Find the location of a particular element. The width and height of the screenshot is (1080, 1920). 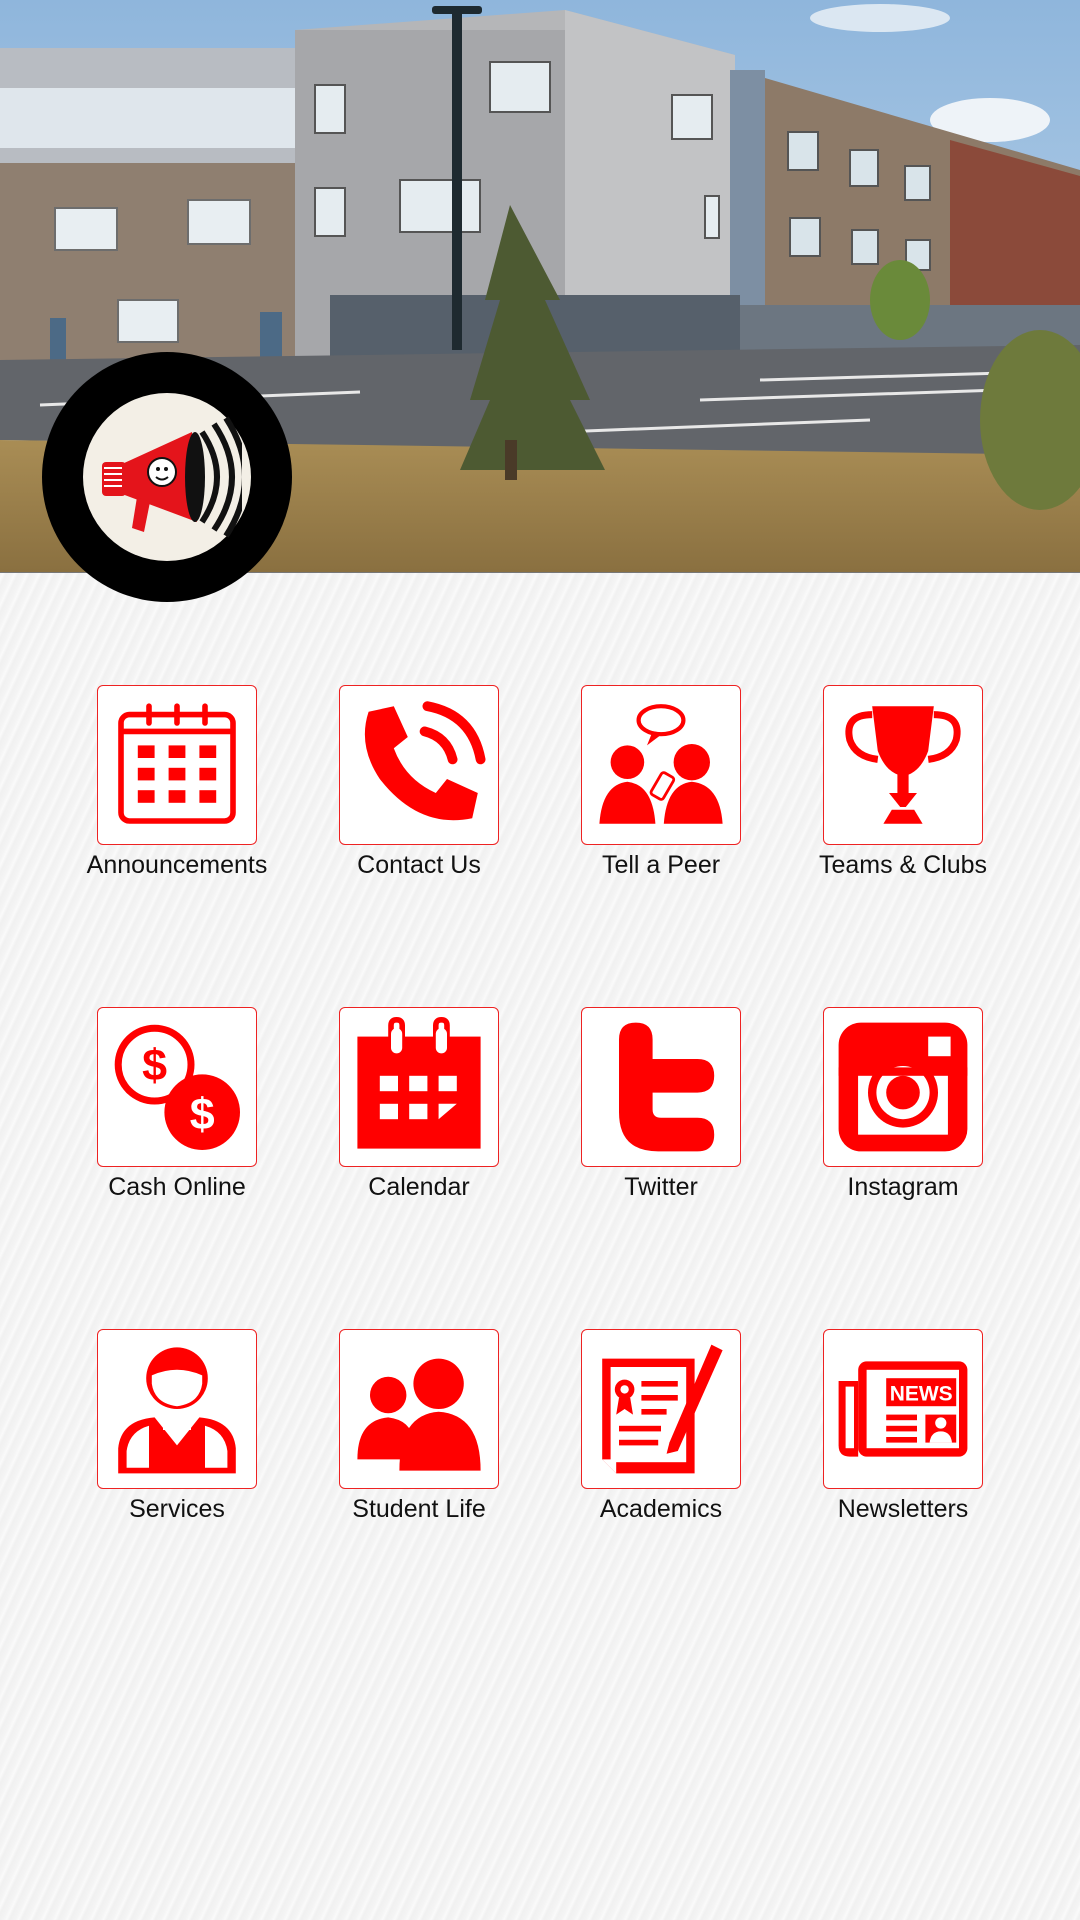

tile-label: Newsletters is located at coordinates (903, 1509).